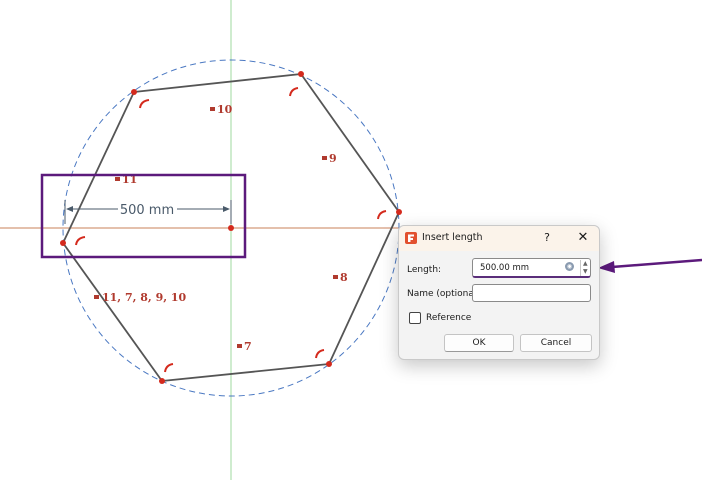 Image resolution: width=702 pixels, height=480 pixels. What do you see at coordinates (333, 158) in the screenshot?
I see `constraint-label: 9` at bounding box center [333, 158].